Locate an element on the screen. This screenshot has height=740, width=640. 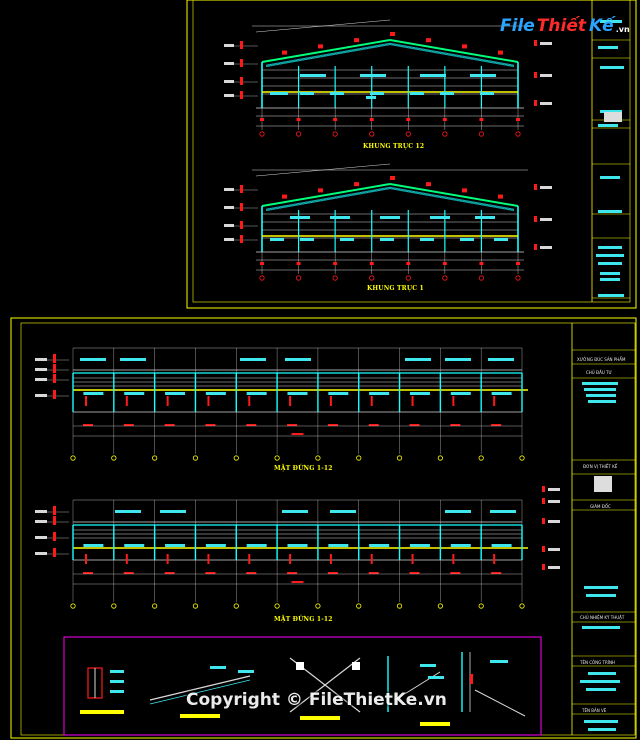
elevation-2-drawing is located at coordinates (297, 547).